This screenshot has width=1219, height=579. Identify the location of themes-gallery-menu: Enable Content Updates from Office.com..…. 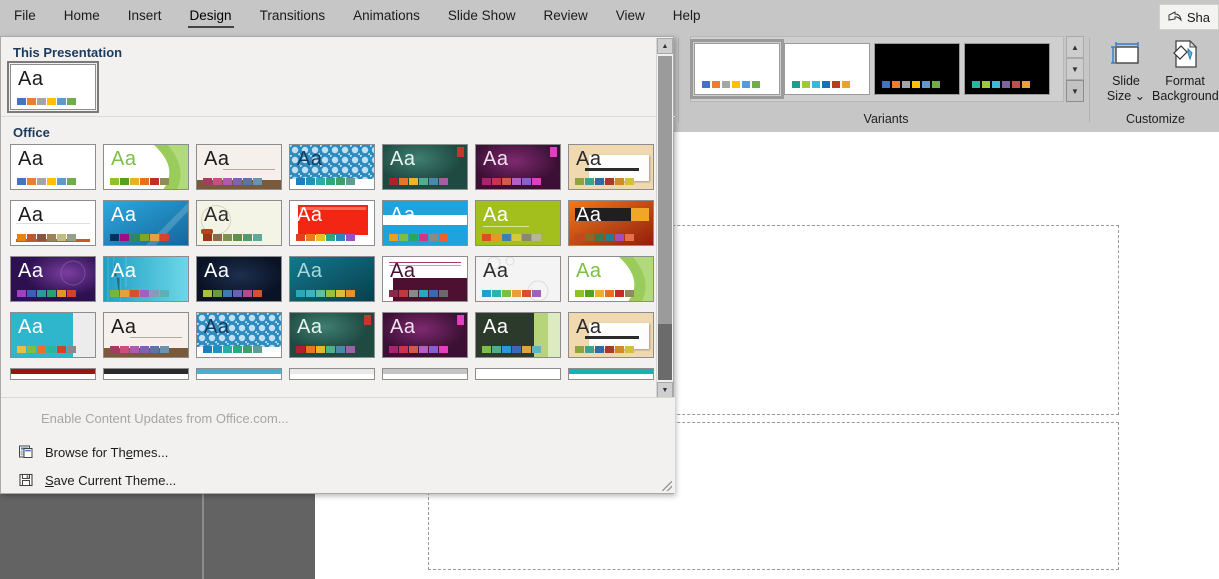
(338, 445).